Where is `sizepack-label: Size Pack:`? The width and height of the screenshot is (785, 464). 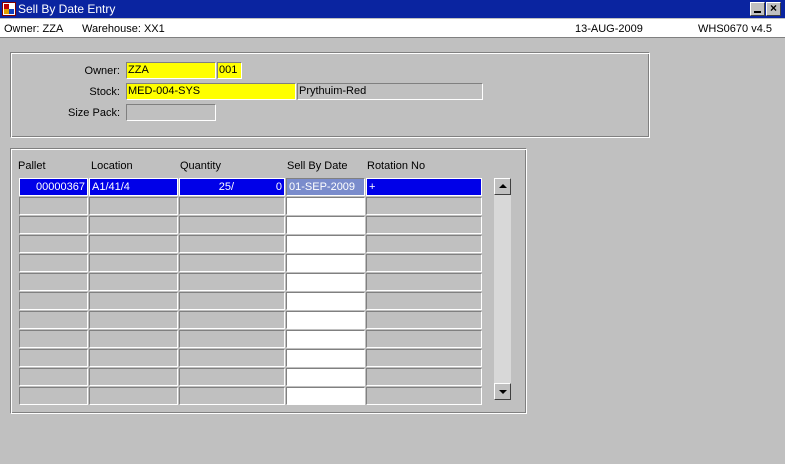 sizepack-label: Size Pack: is located at coordinates (94, 113).